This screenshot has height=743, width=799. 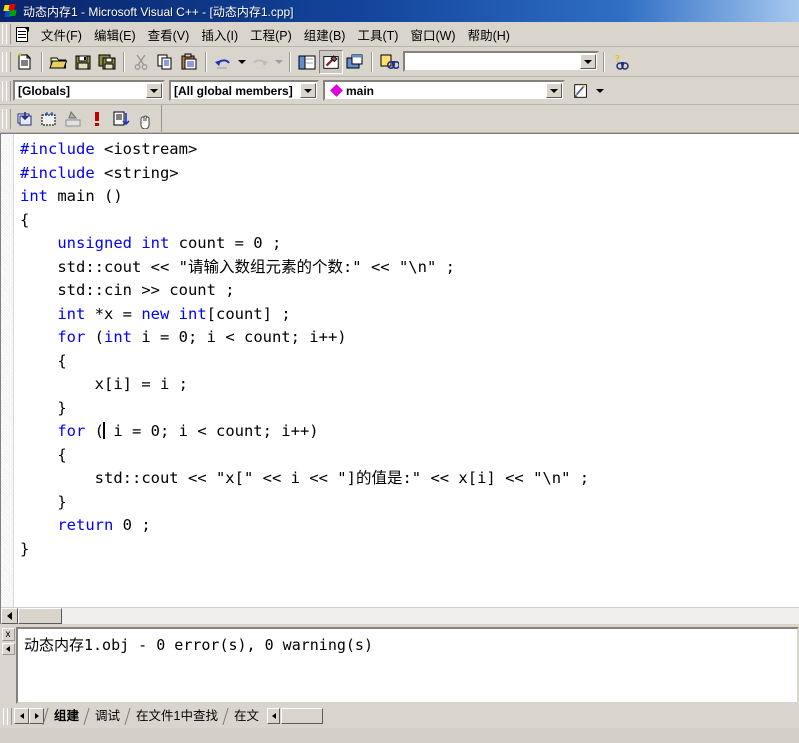 What do you see at coordinates (155, 313) in the screenshot?
I see `code-keyword: new` at bounding box center [155, 313].